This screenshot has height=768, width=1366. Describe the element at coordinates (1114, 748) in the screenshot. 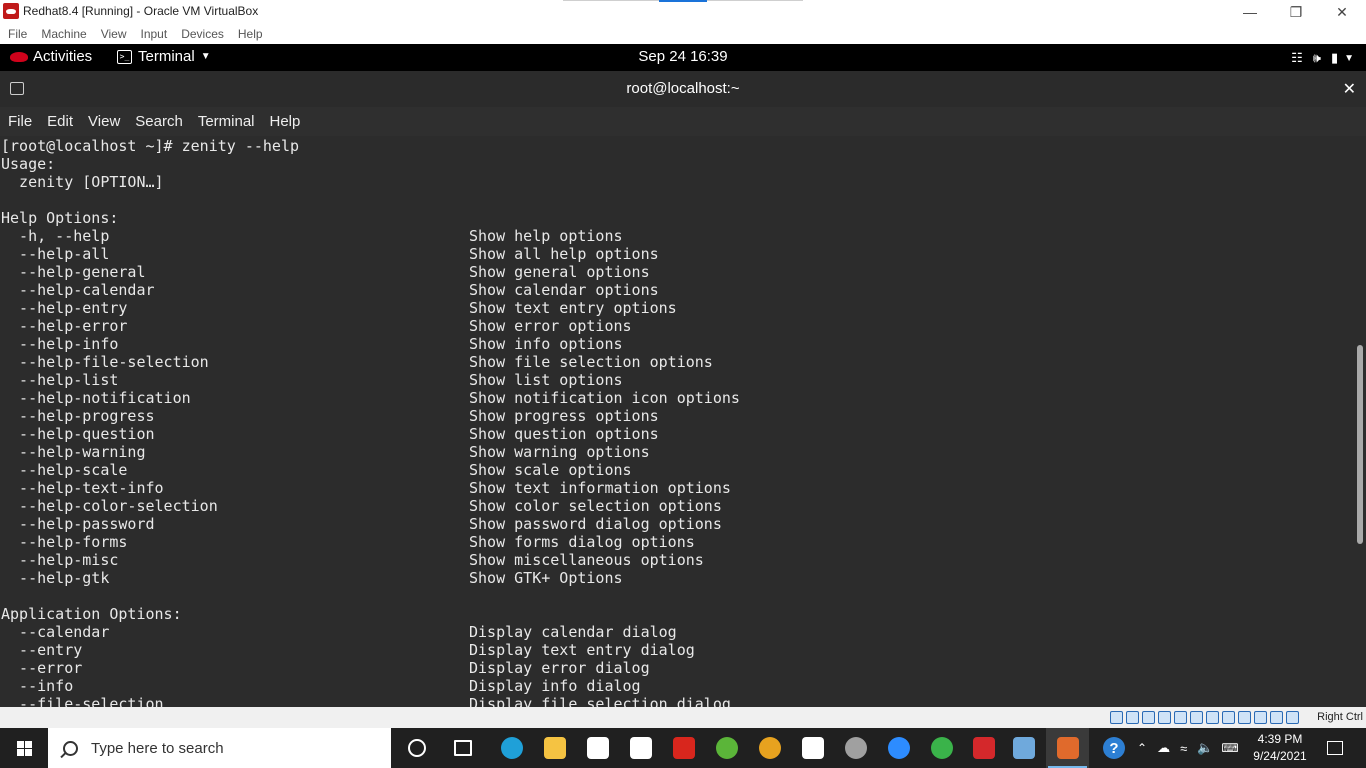

I see `help-icon: ?` at that location.